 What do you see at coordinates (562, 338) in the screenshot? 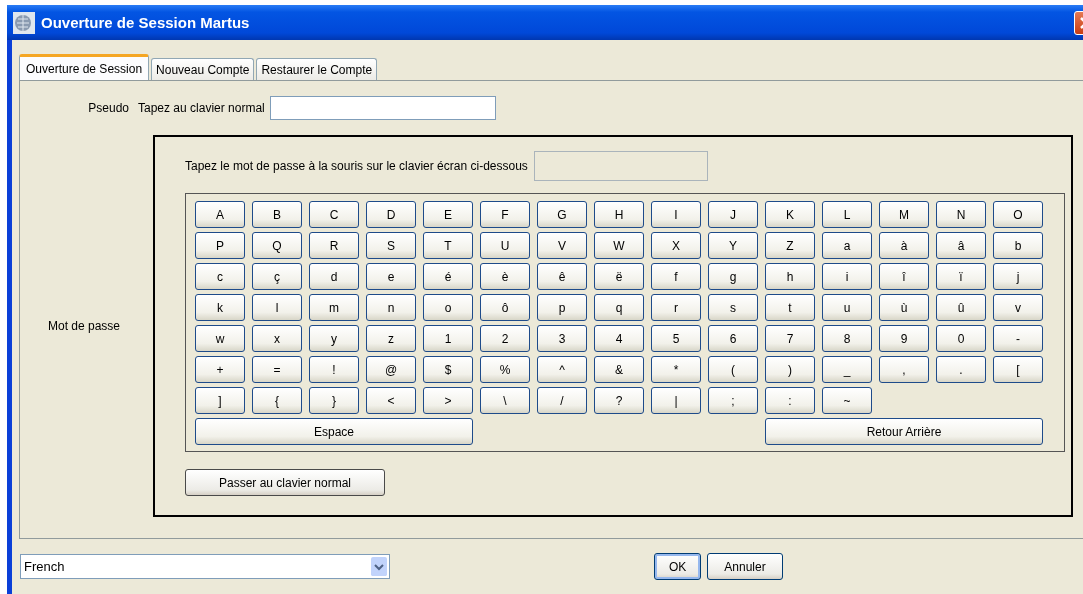
I see `key: 3` at bounding box center [562, 338].